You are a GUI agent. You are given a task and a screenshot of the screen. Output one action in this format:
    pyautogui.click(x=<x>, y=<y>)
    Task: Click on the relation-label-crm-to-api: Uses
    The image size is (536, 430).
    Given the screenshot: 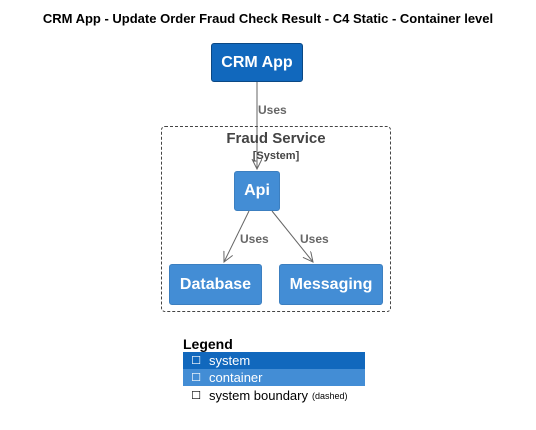 What is the action you would take?
    pyautogui.click(x=272, y=110)
    